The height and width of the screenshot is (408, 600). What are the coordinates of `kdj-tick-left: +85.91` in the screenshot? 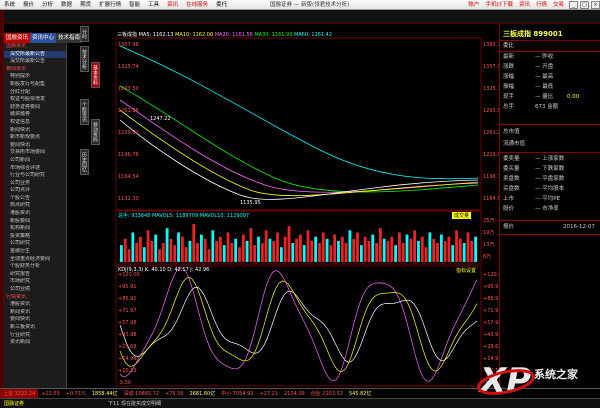 It's located at (127, 299).